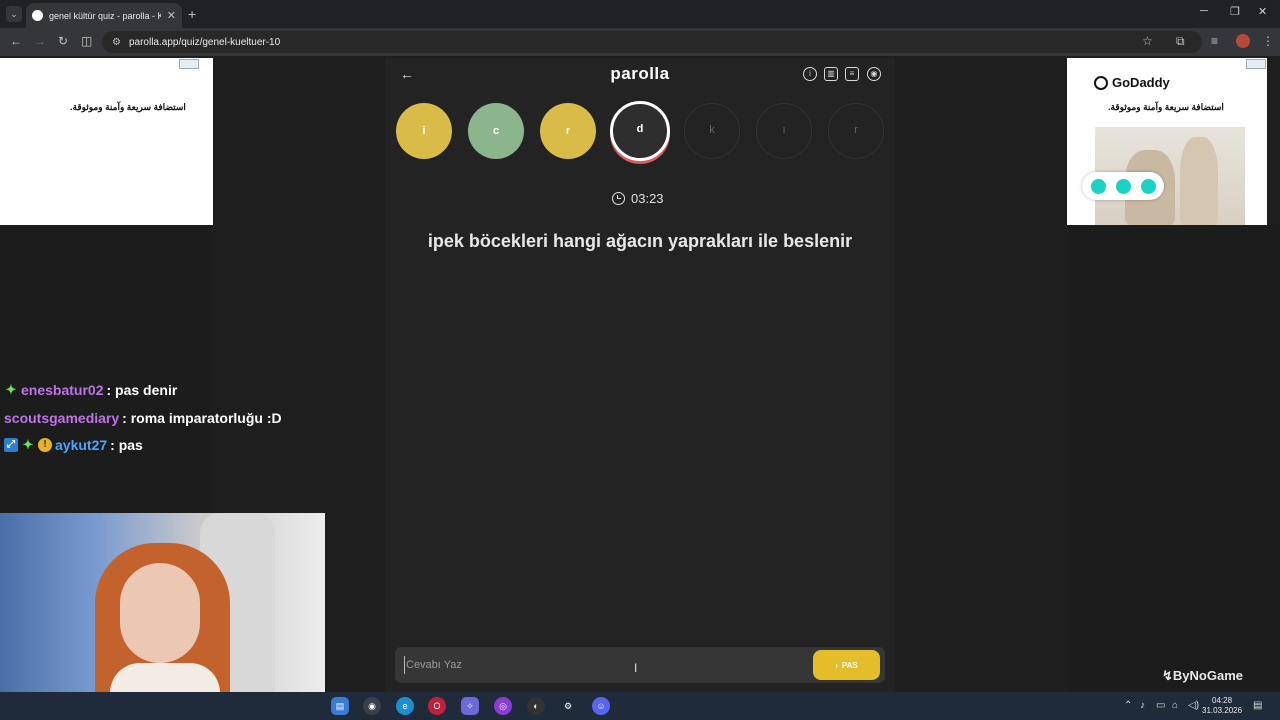  What do you see at coordinates (1268, 41) in the screenshot?
I see `menu-icon: ⋮` at bounding box center [1268, 41].